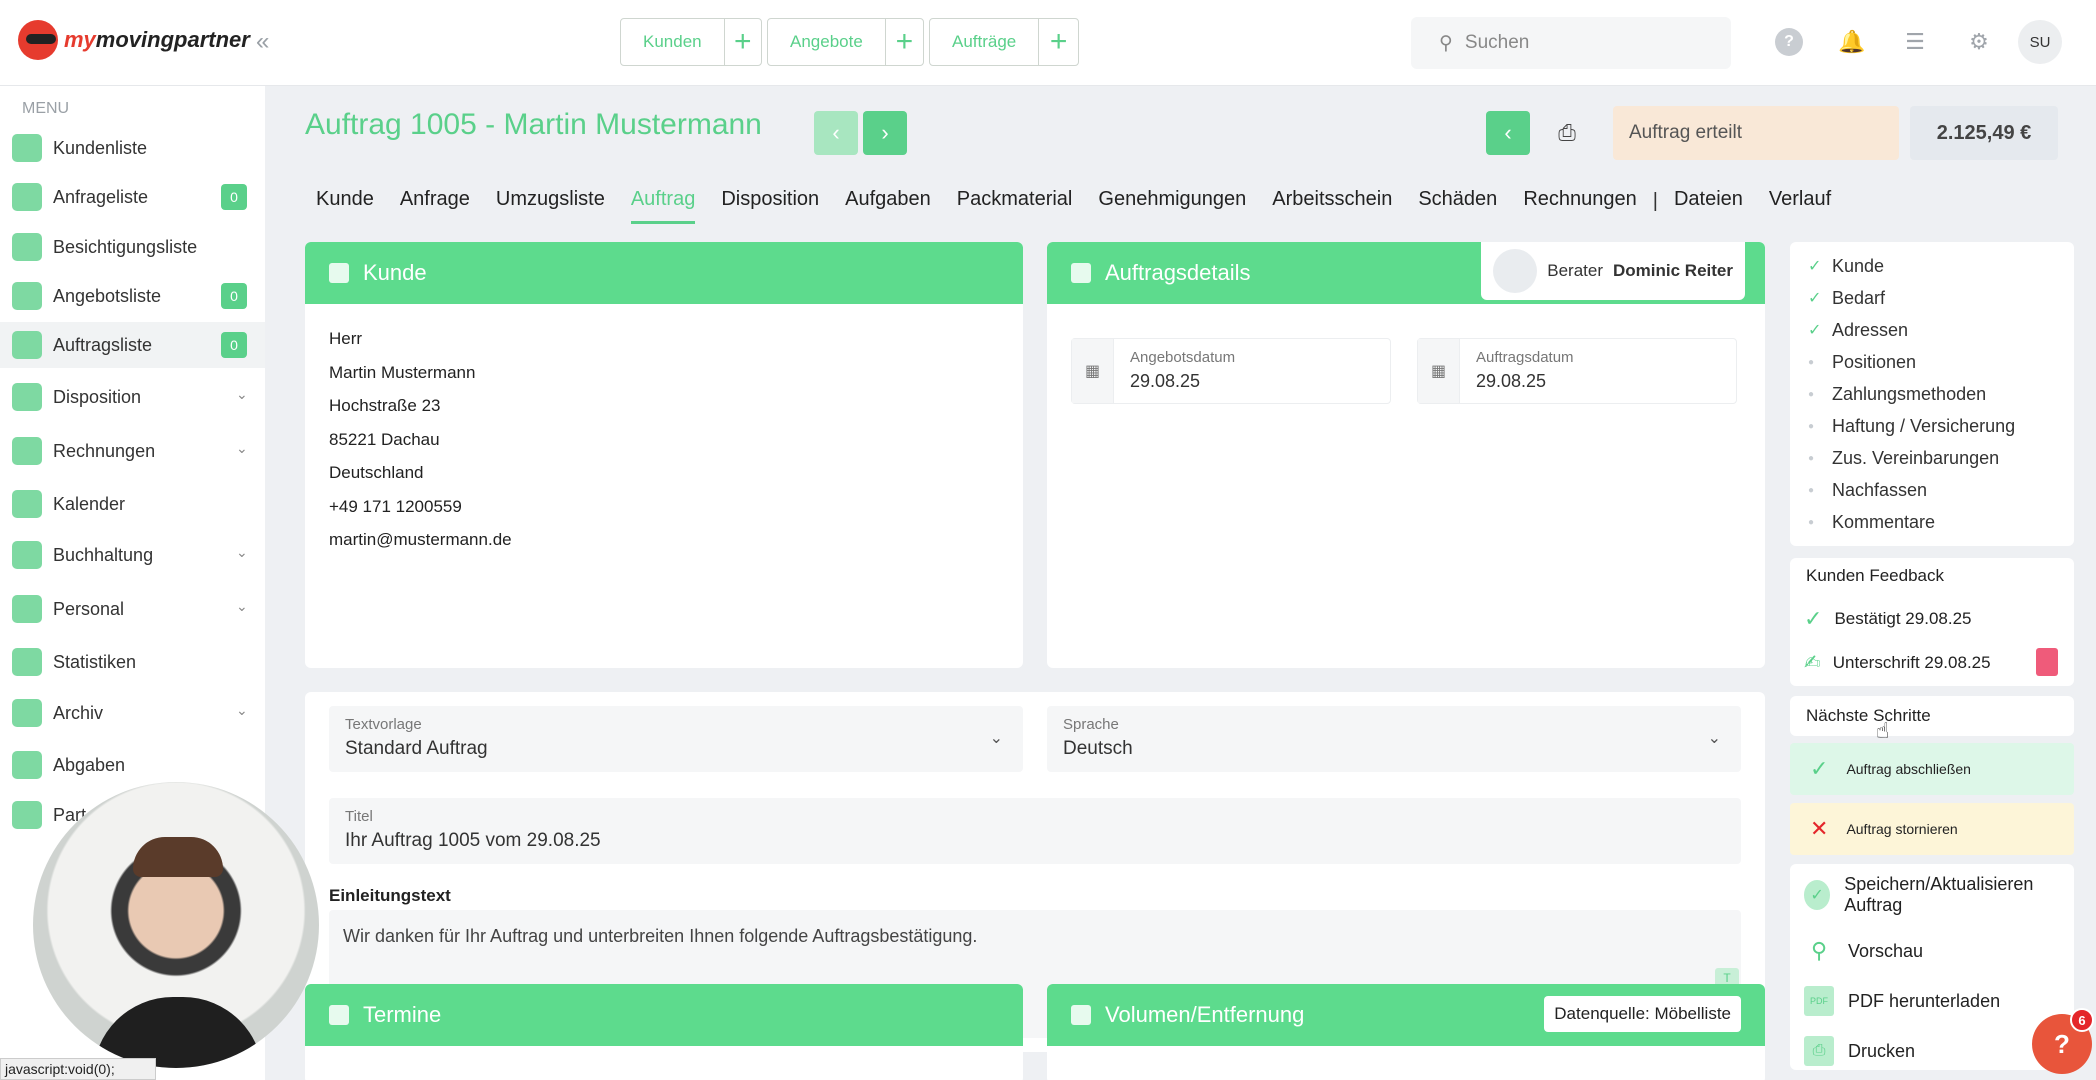 The image size is (2096, 1080). What do you see at coordinates (1394, 739) in the screenshot?
I see `sprache-select: Sprache Deutsch ⌄` at bounding box center [1394, 739].